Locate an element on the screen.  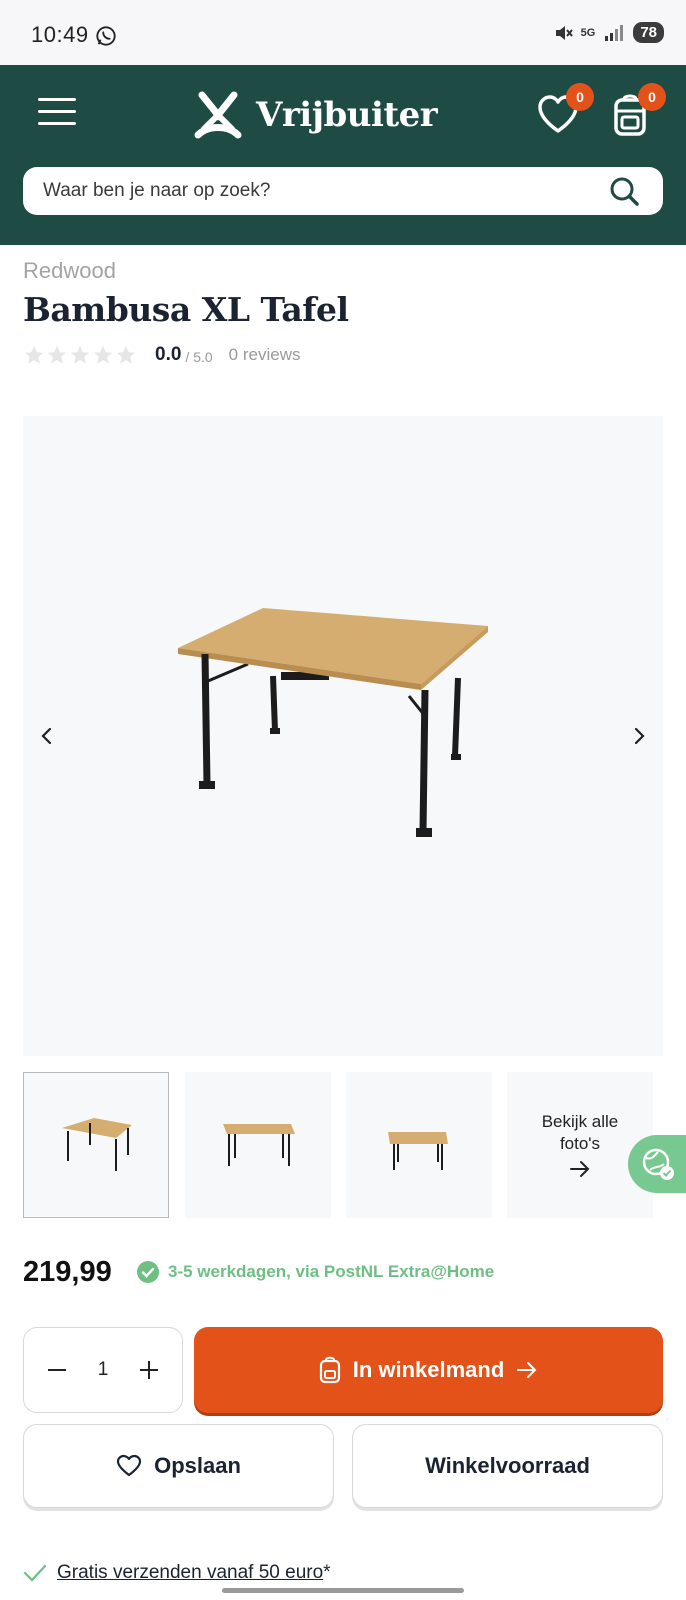
globe-check-icon is located at coordinates (658, 1164).